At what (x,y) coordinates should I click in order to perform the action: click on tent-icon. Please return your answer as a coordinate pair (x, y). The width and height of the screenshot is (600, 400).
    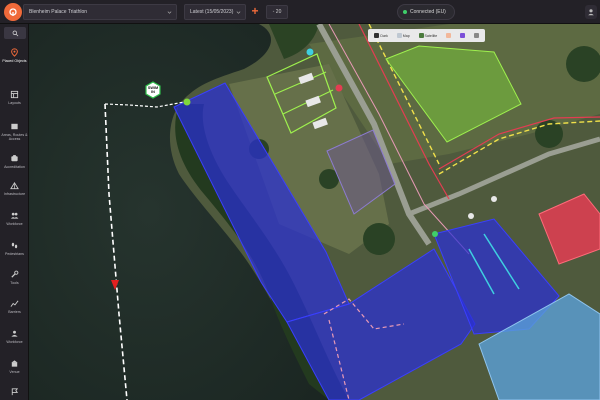
    Looking at the image, I should click on (14, 185).